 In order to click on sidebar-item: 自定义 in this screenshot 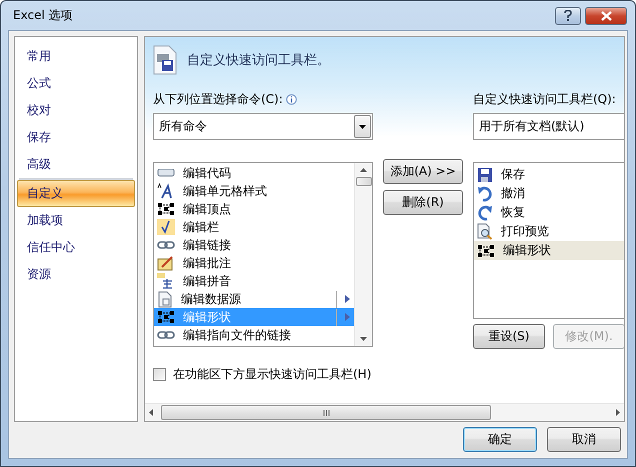, I will do `click(76, 193)`.